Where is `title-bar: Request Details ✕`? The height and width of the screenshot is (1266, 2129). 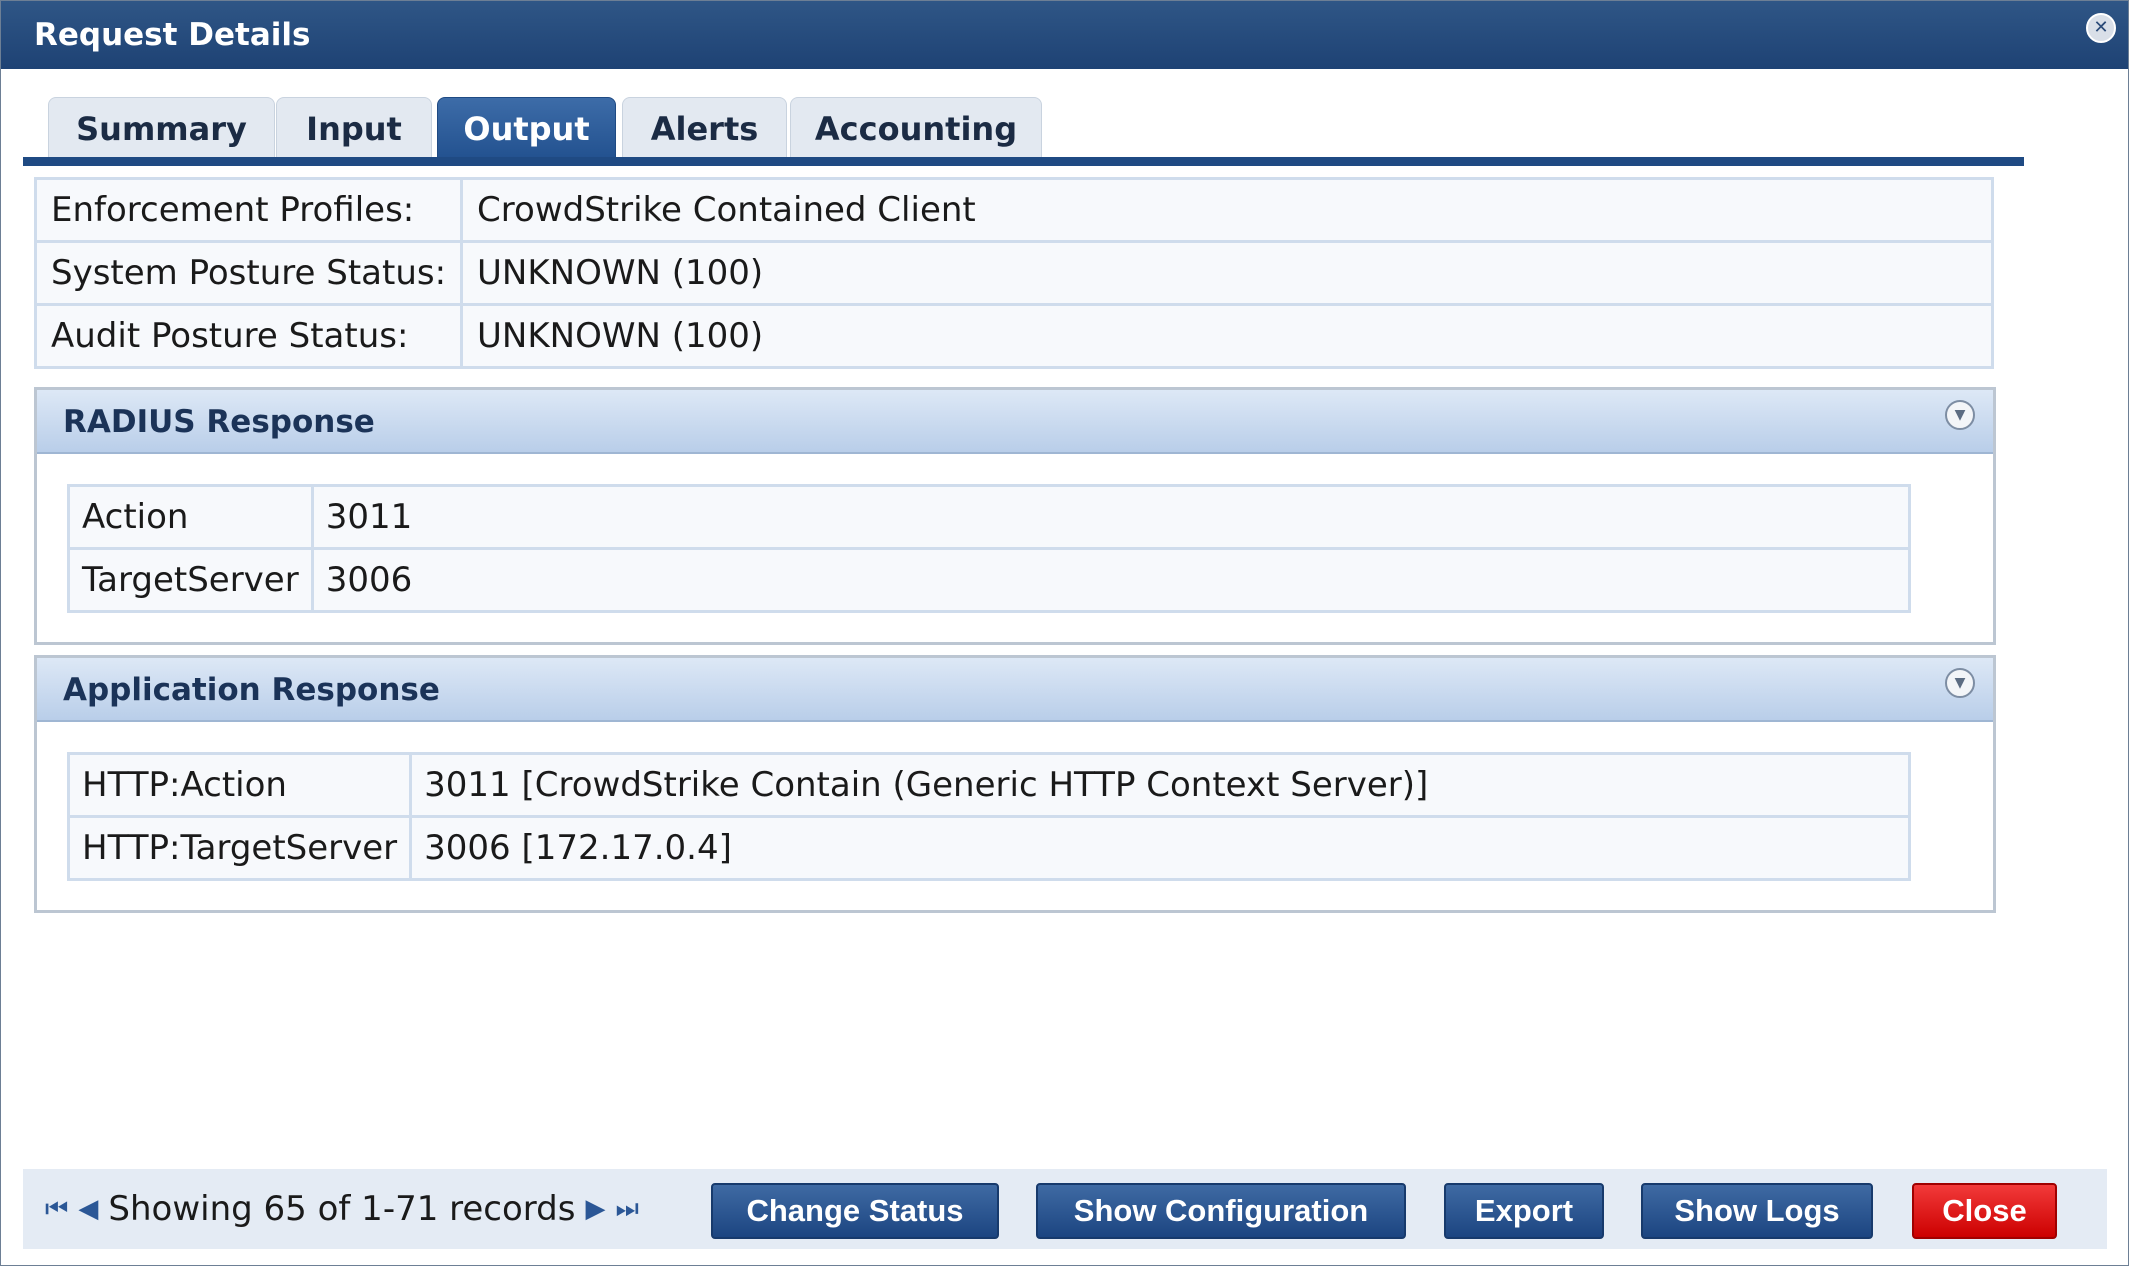 title-bar: Request Details ✕ is located at coordinates (1064, 35).